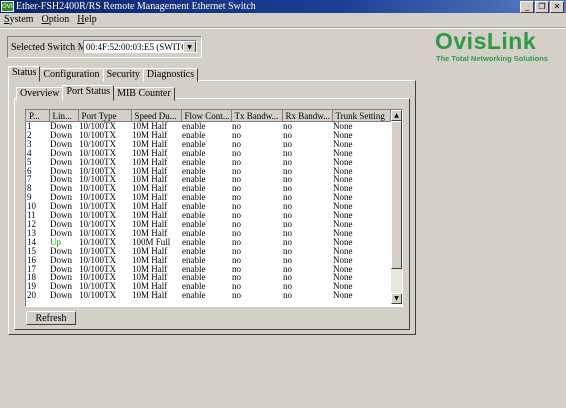 The height and width of the screenshot is (408, 566). Describe the element at coordinates (396, 115) in the screenshot. I see `scroll-up-icon: ▲` at that location.